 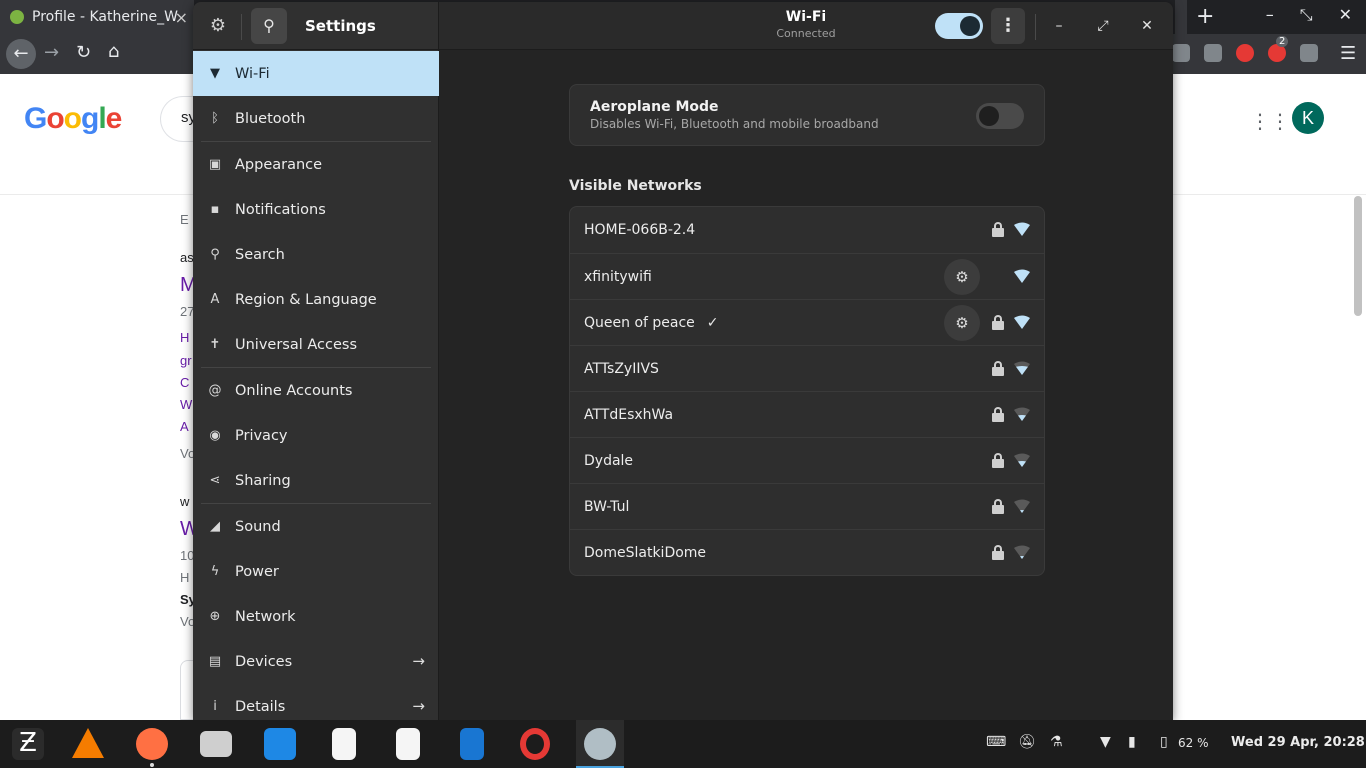 What do you see at coordinates (316, 73) in the screenshot?
I see `sidebar-item-wi-fi: ▼ Wi-Fi` at bounding box center [316, 73].